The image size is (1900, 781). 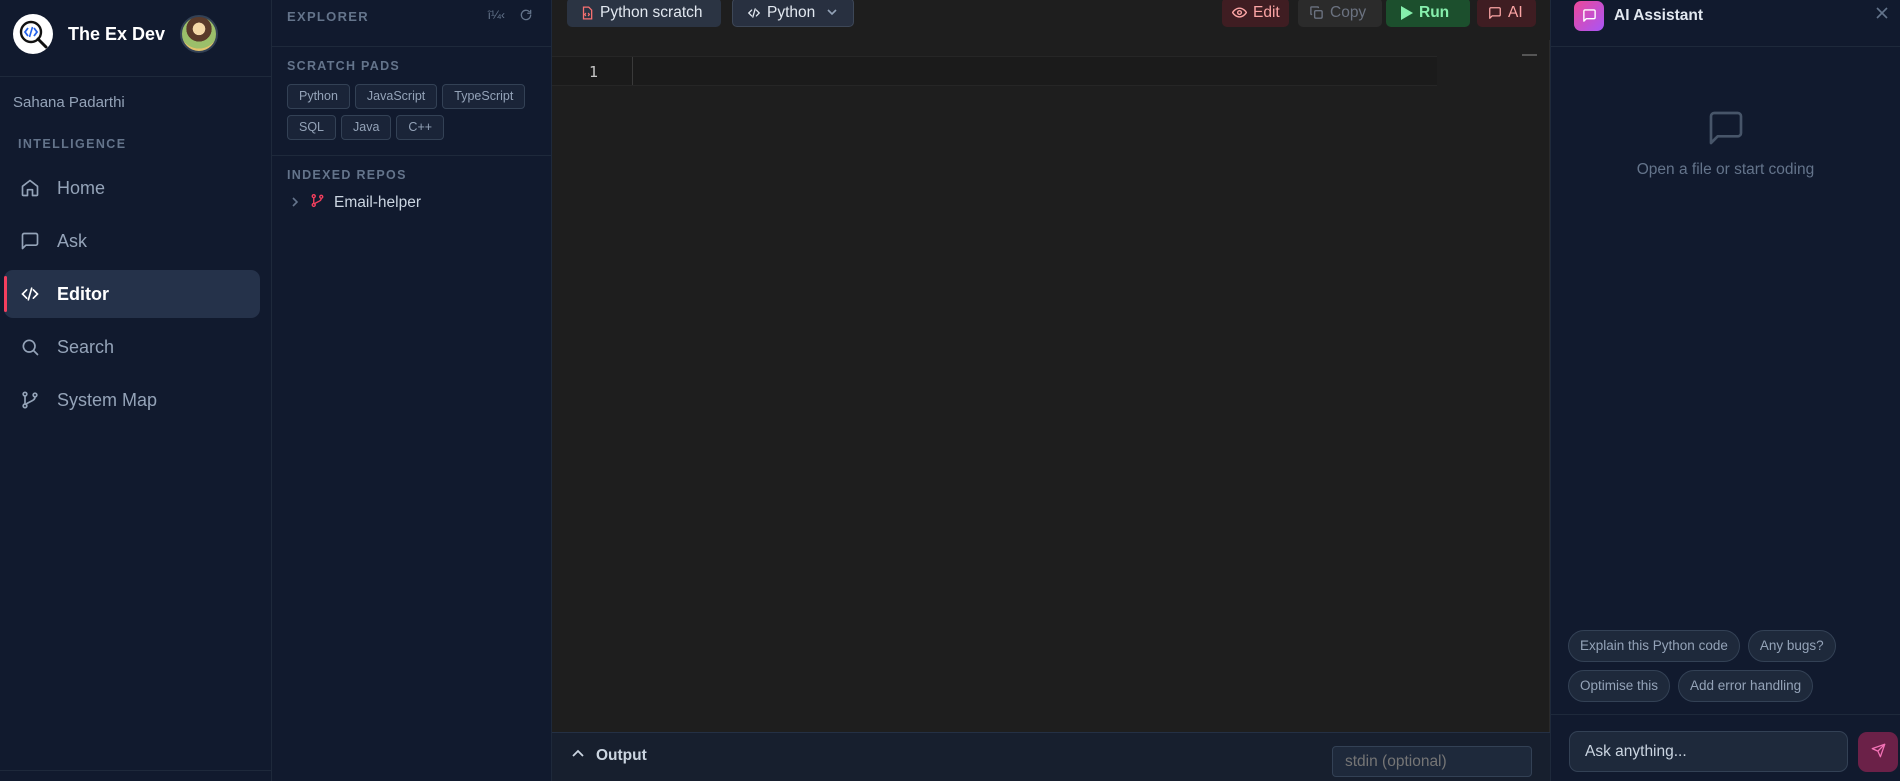 I want to click on nav-list: Home Ask Editor Search System Map, so click(x=135, y=294).